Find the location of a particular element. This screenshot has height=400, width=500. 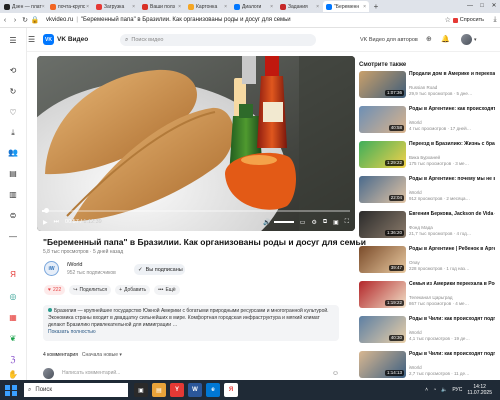

authors-link: VK Видео для авторов is located at coordinates (389, 40).